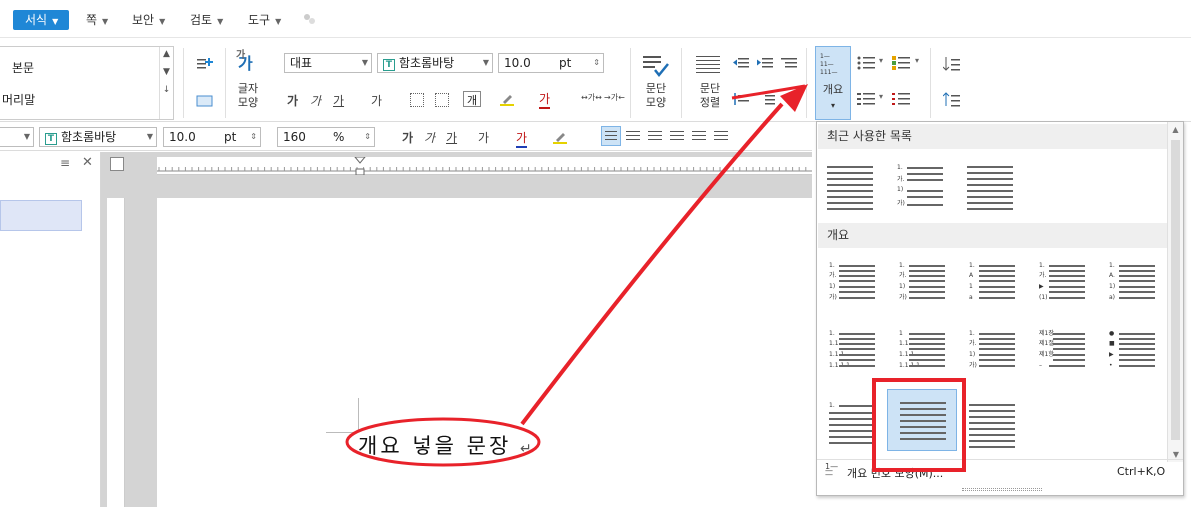 The height and width of the screenshot is (507, 1191). Describe the element at coordinates (652, 264) in the screenshot. I see `annotation-arrow-line` at that location.